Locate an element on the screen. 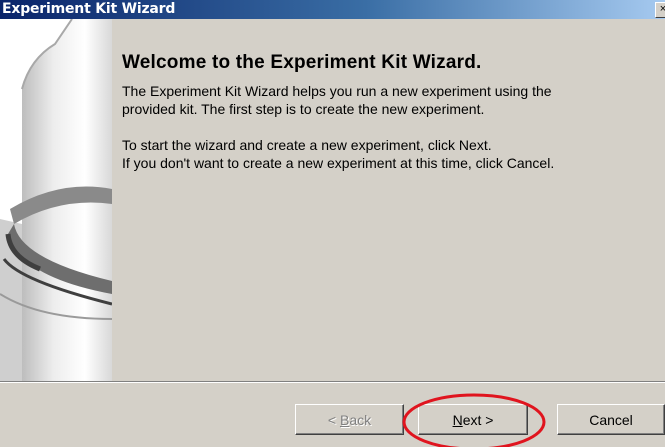  flask-illustration-icon is located at coordinates (56, 200).